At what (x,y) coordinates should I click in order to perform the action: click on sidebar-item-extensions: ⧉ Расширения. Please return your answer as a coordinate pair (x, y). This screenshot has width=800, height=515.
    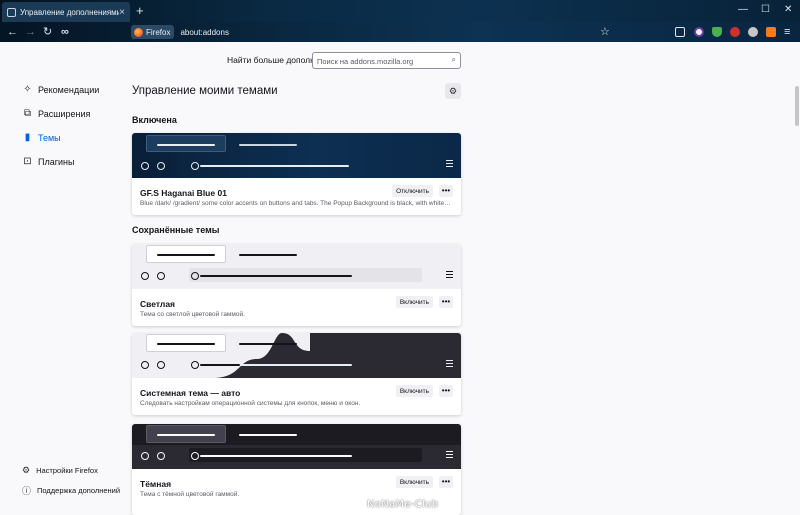
    Looking at the image, I should click on (56, 113).